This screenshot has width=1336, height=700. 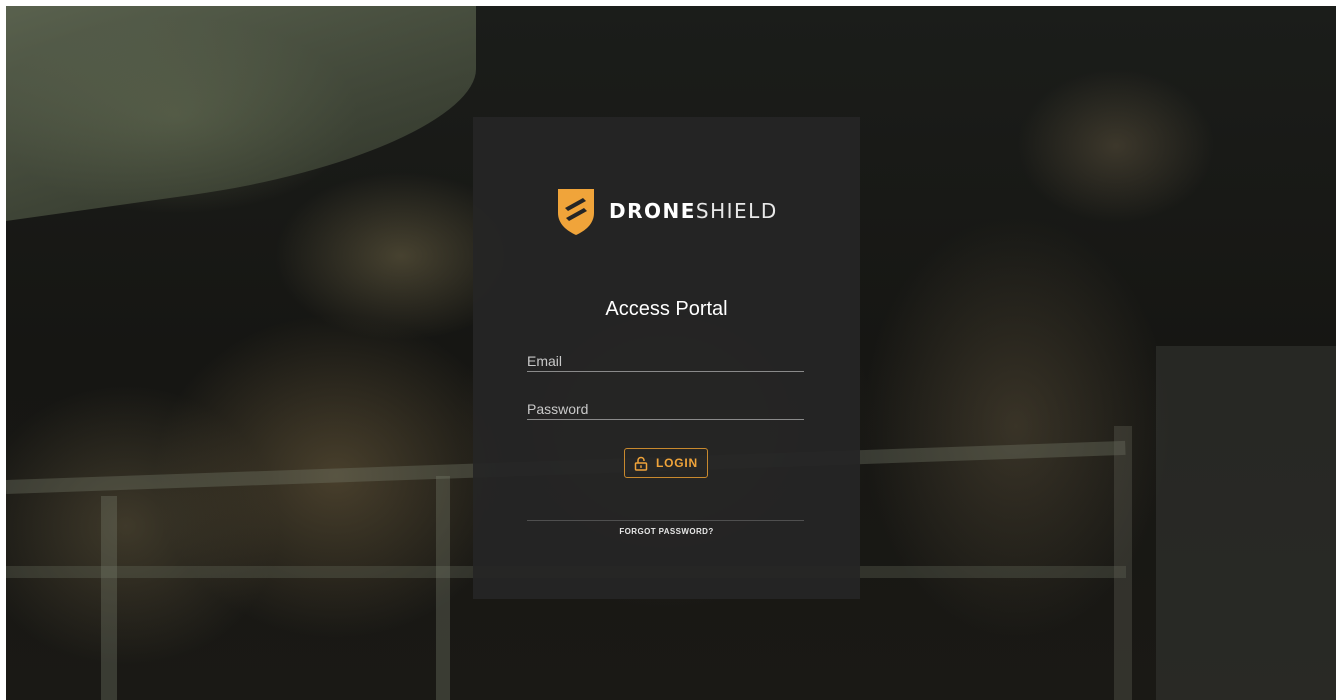 What do you see at coordinates (677, 463) in the screenshot?
I see `login-button-label: LOGIN` at bounding box center [677, 463].